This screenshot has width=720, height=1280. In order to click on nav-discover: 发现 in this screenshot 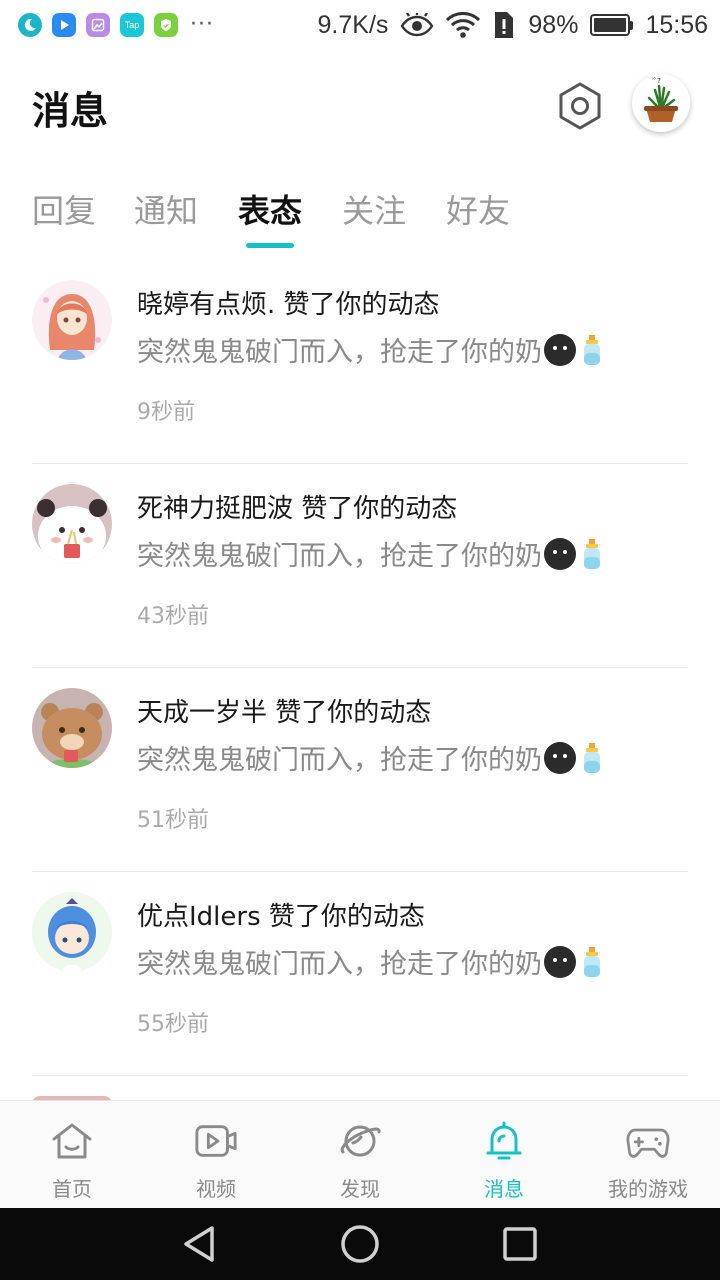, I will do `click(360, 1154)`.